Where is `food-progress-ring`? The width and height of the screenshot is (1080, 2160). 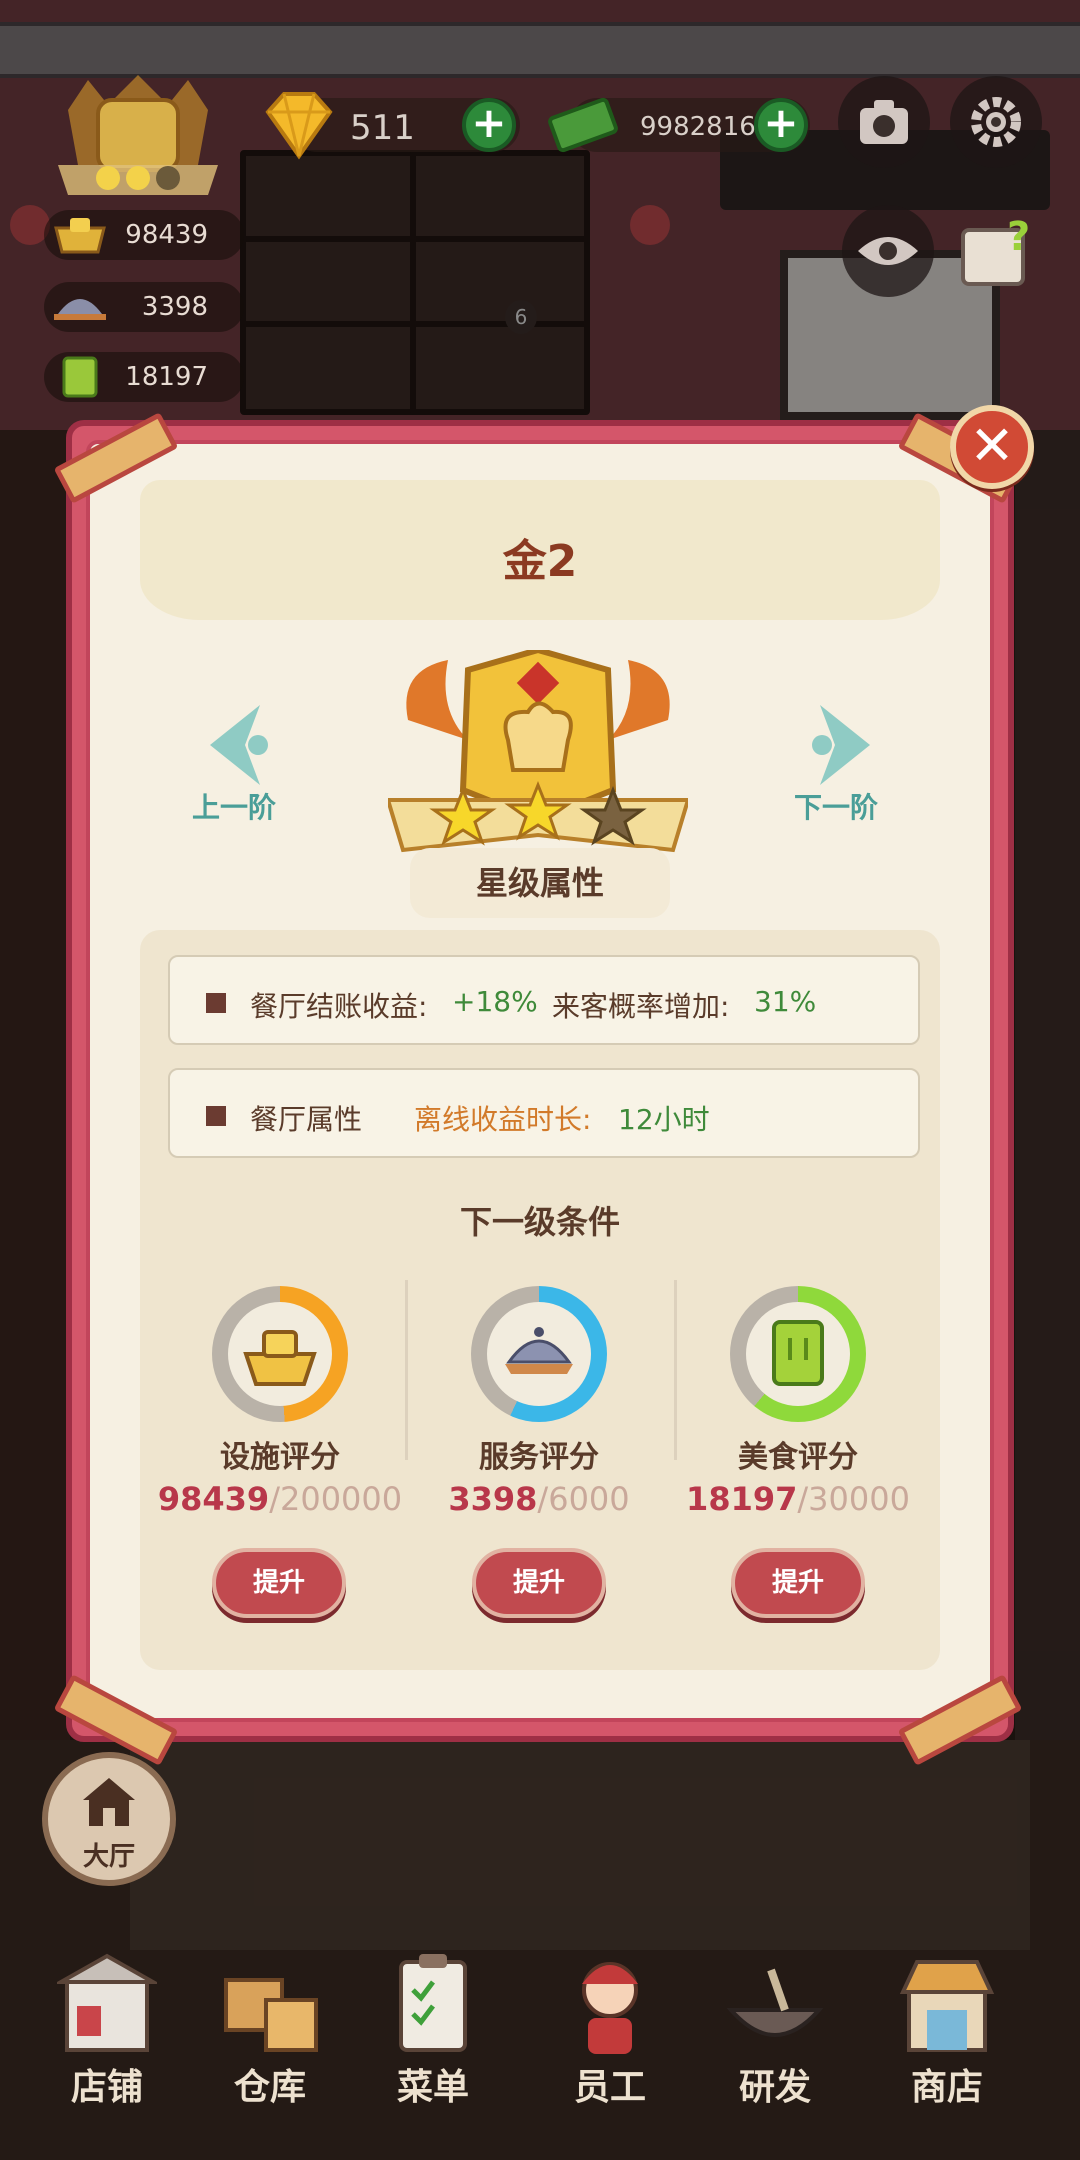
food-progress-ring is located at coordinates (798, 1354).